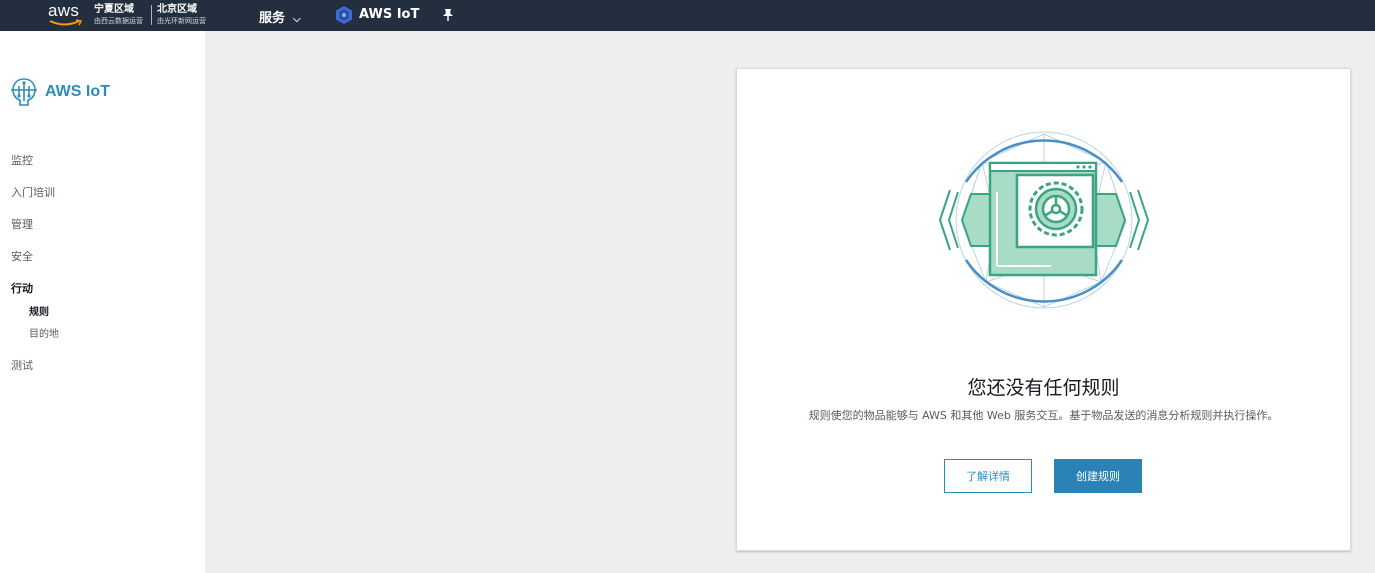 The width and height of the screenshot is (1375, 573). I want to click on chevron-down-icon: ⌵, so click(297, 19).